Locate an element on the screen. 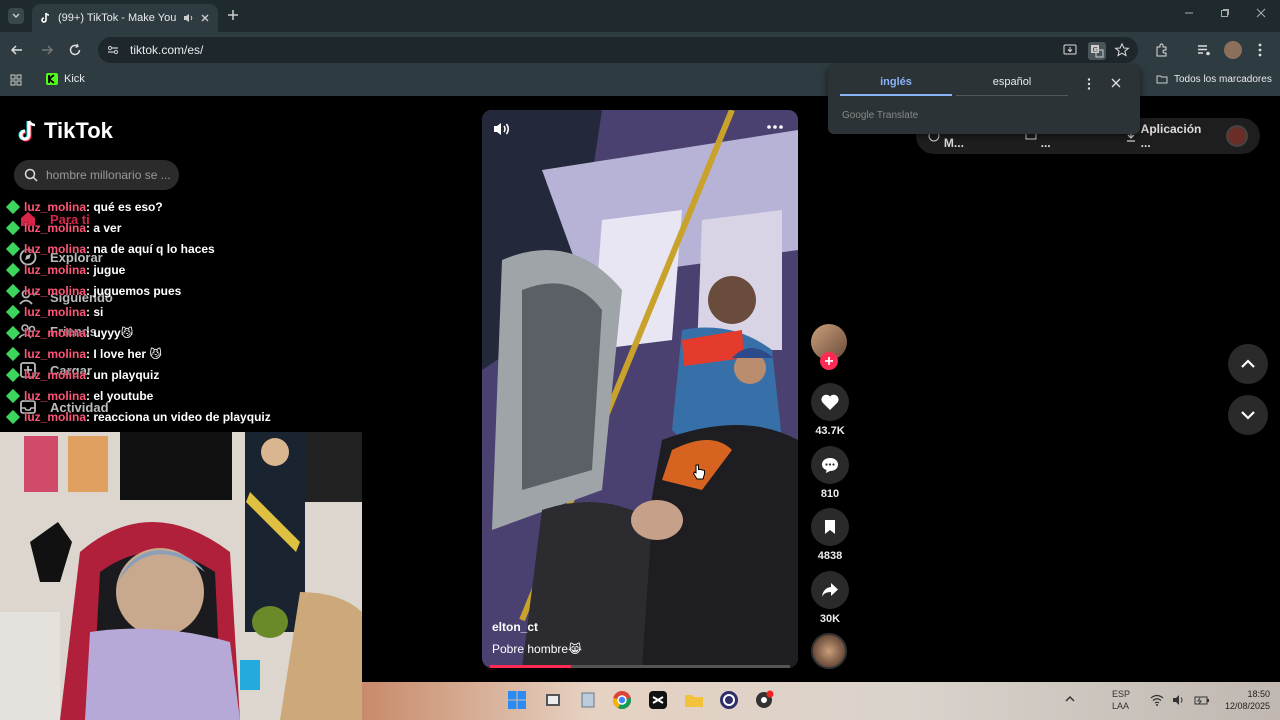 The image size is (1280, 720). taskbar-app-explorer is located at coordinates (694, 700).